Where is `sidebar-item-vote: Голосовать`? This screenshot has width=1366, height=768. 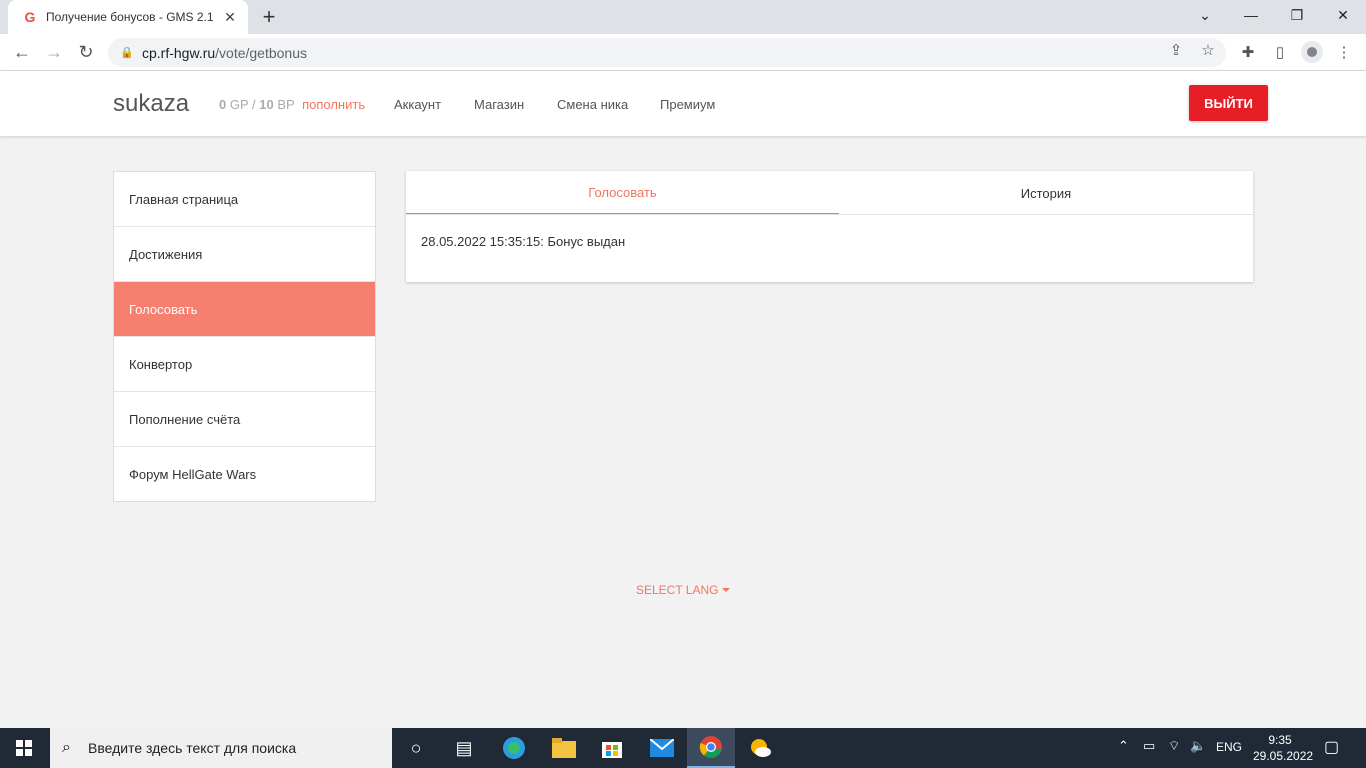 sidebar-item-vote: Голосовать is located at coordinates (244, 309).